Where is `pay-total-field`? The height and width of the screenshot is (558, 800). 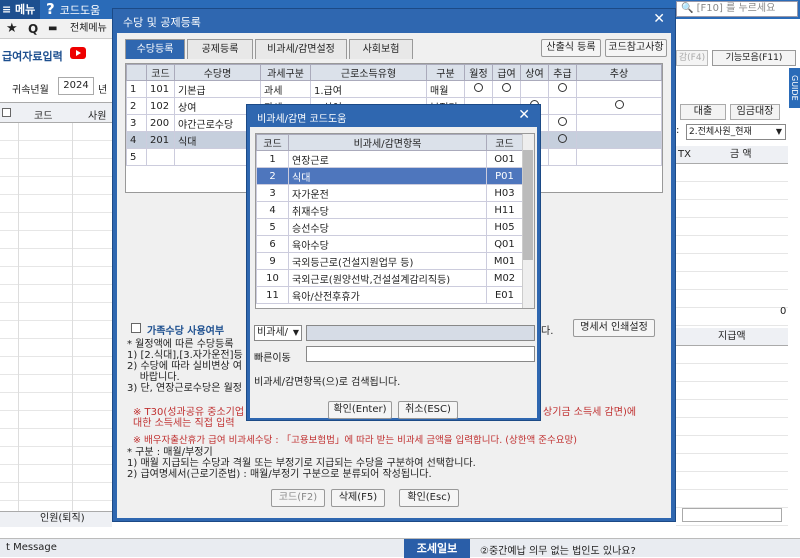
pay-total-field is located at coordinates (732, 515).